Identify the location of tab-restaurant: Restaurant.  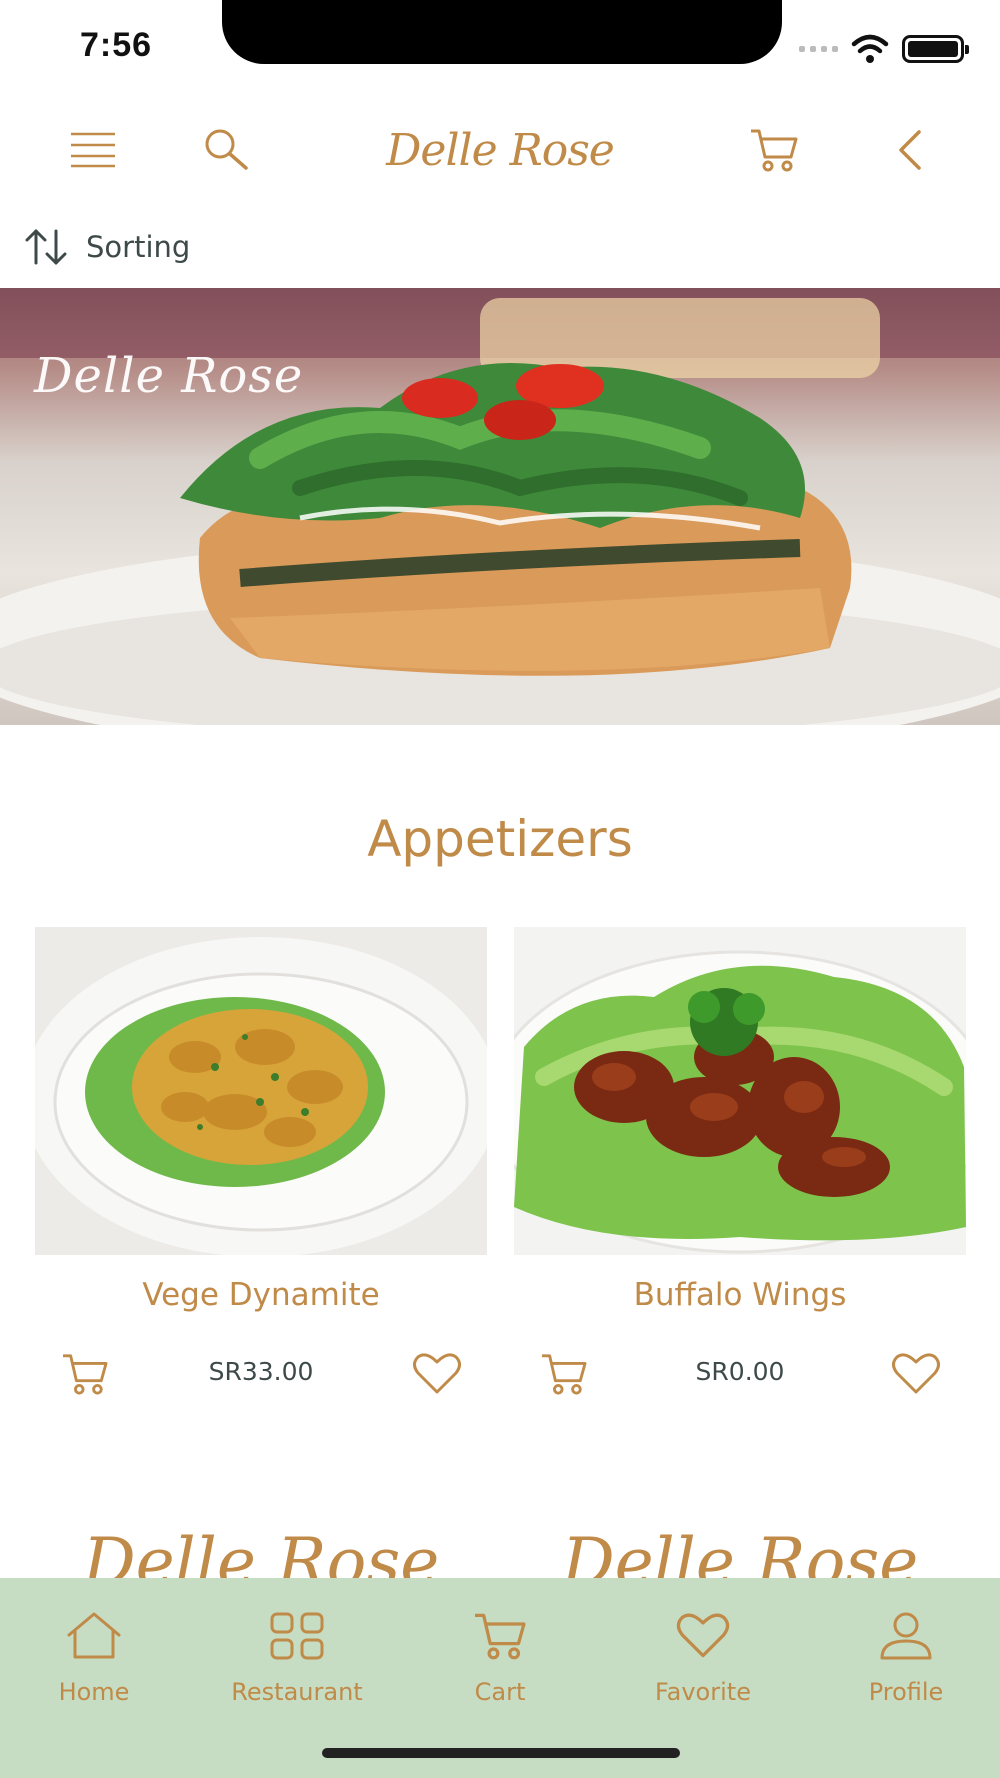
(297, 1663).